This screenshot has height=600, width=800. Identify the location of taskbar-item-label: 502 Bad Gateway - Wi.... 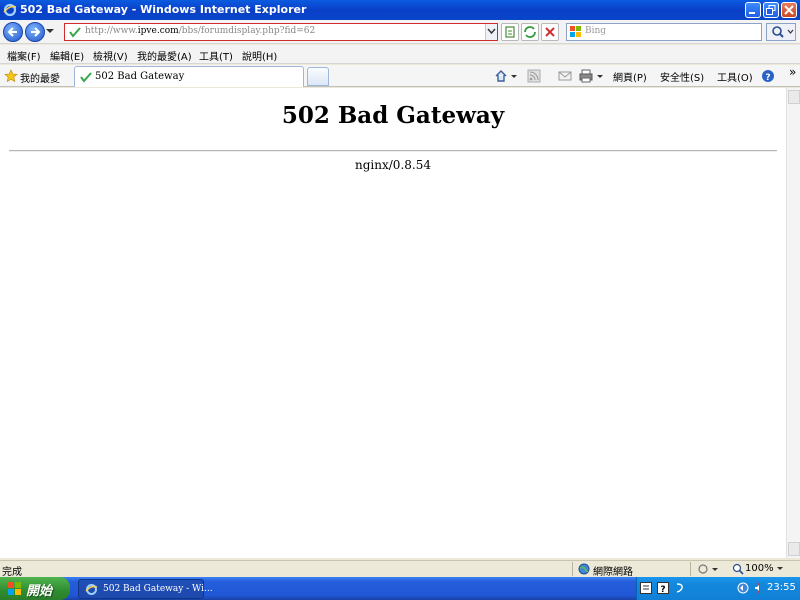
(158, 589).